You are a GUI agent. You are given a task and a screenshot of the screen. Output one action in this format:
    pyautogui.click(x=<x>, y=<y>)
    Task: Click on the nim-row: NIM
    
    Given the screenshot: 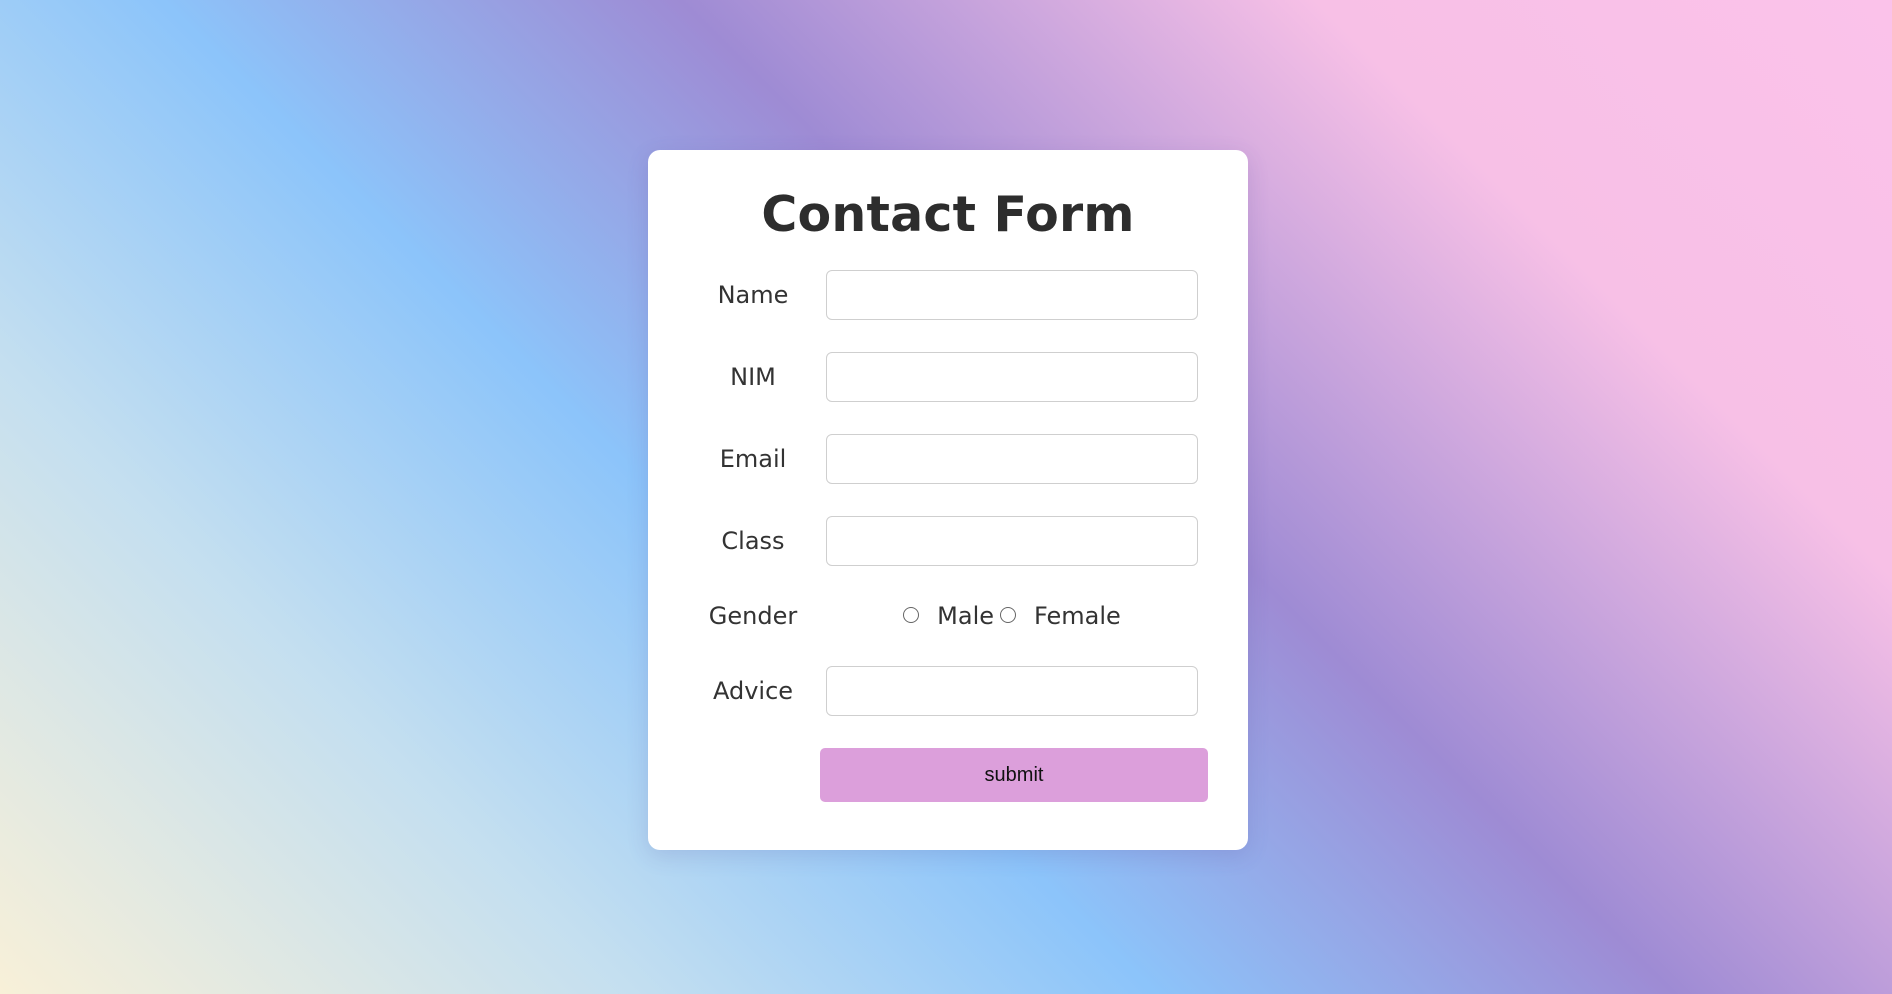 What is the action you would take?
    pyautogui.click(x=948, y=377)
    